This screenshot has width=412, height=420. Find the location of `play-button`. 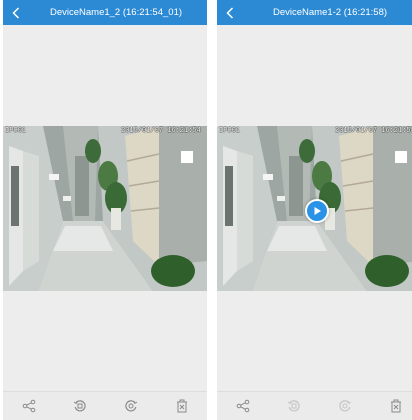

play-button is located at coordinates (317, 211).